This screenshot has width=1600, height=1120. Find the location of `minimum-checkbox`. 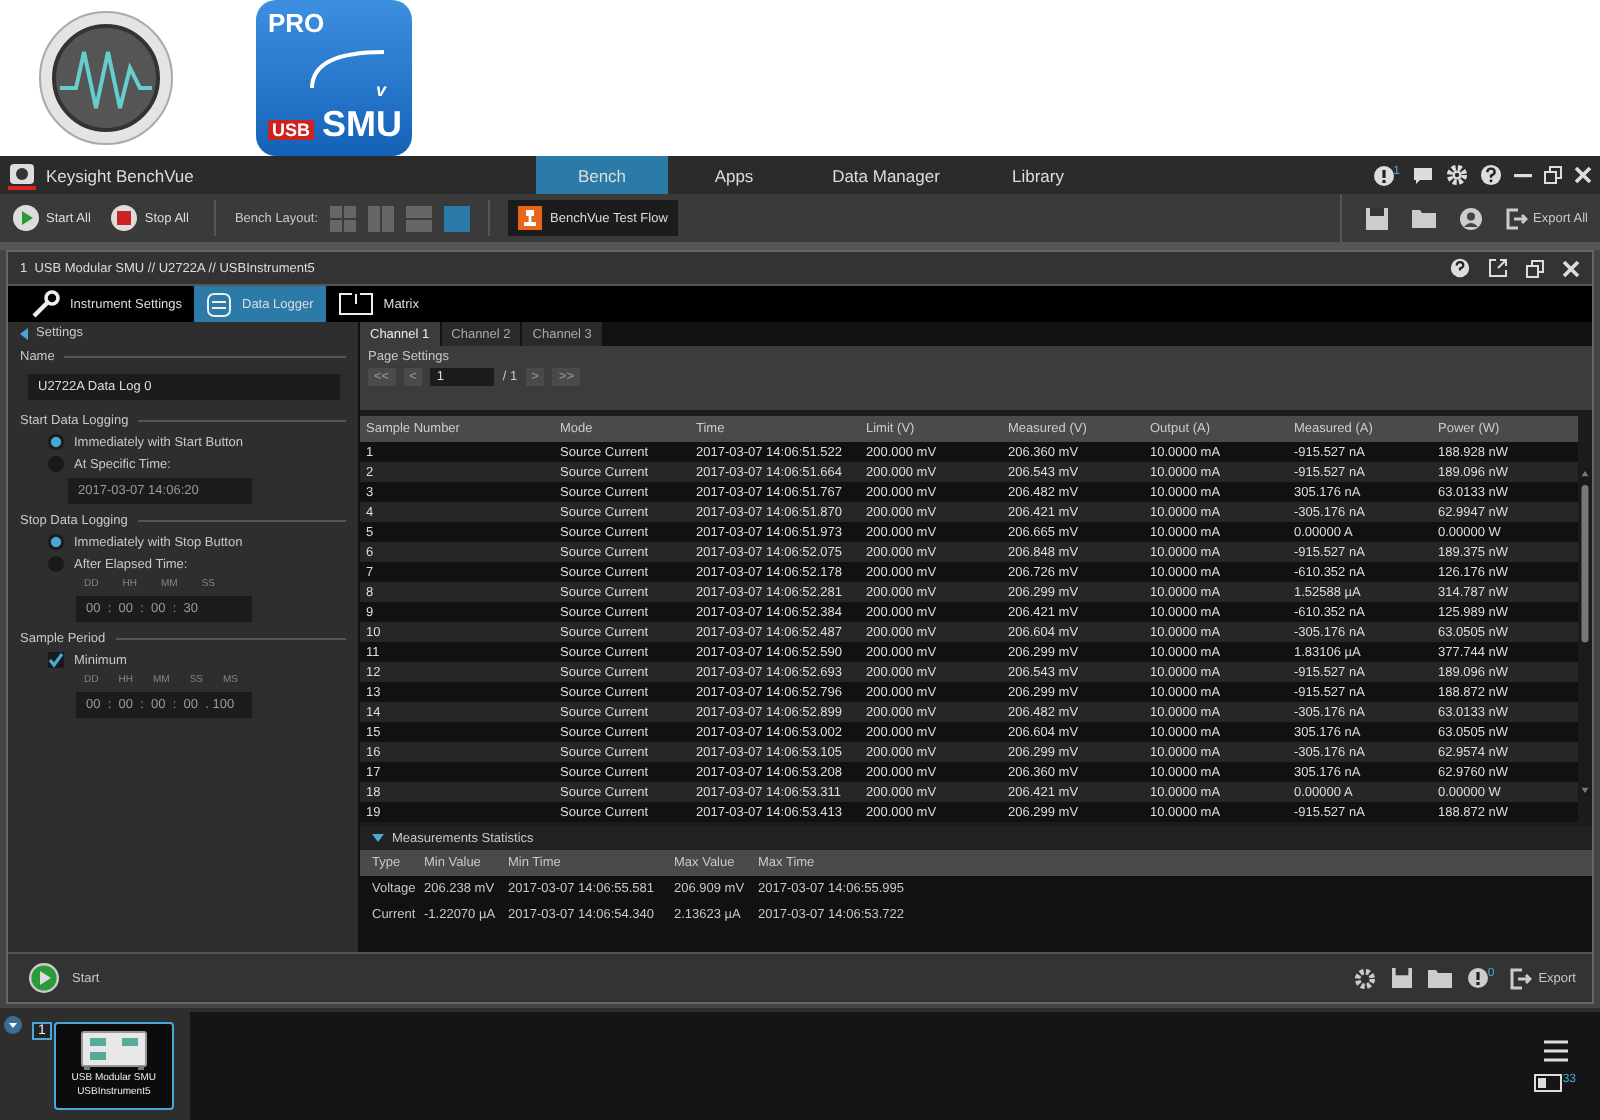

minimum-checkbox is located at coordinates (56, 660).